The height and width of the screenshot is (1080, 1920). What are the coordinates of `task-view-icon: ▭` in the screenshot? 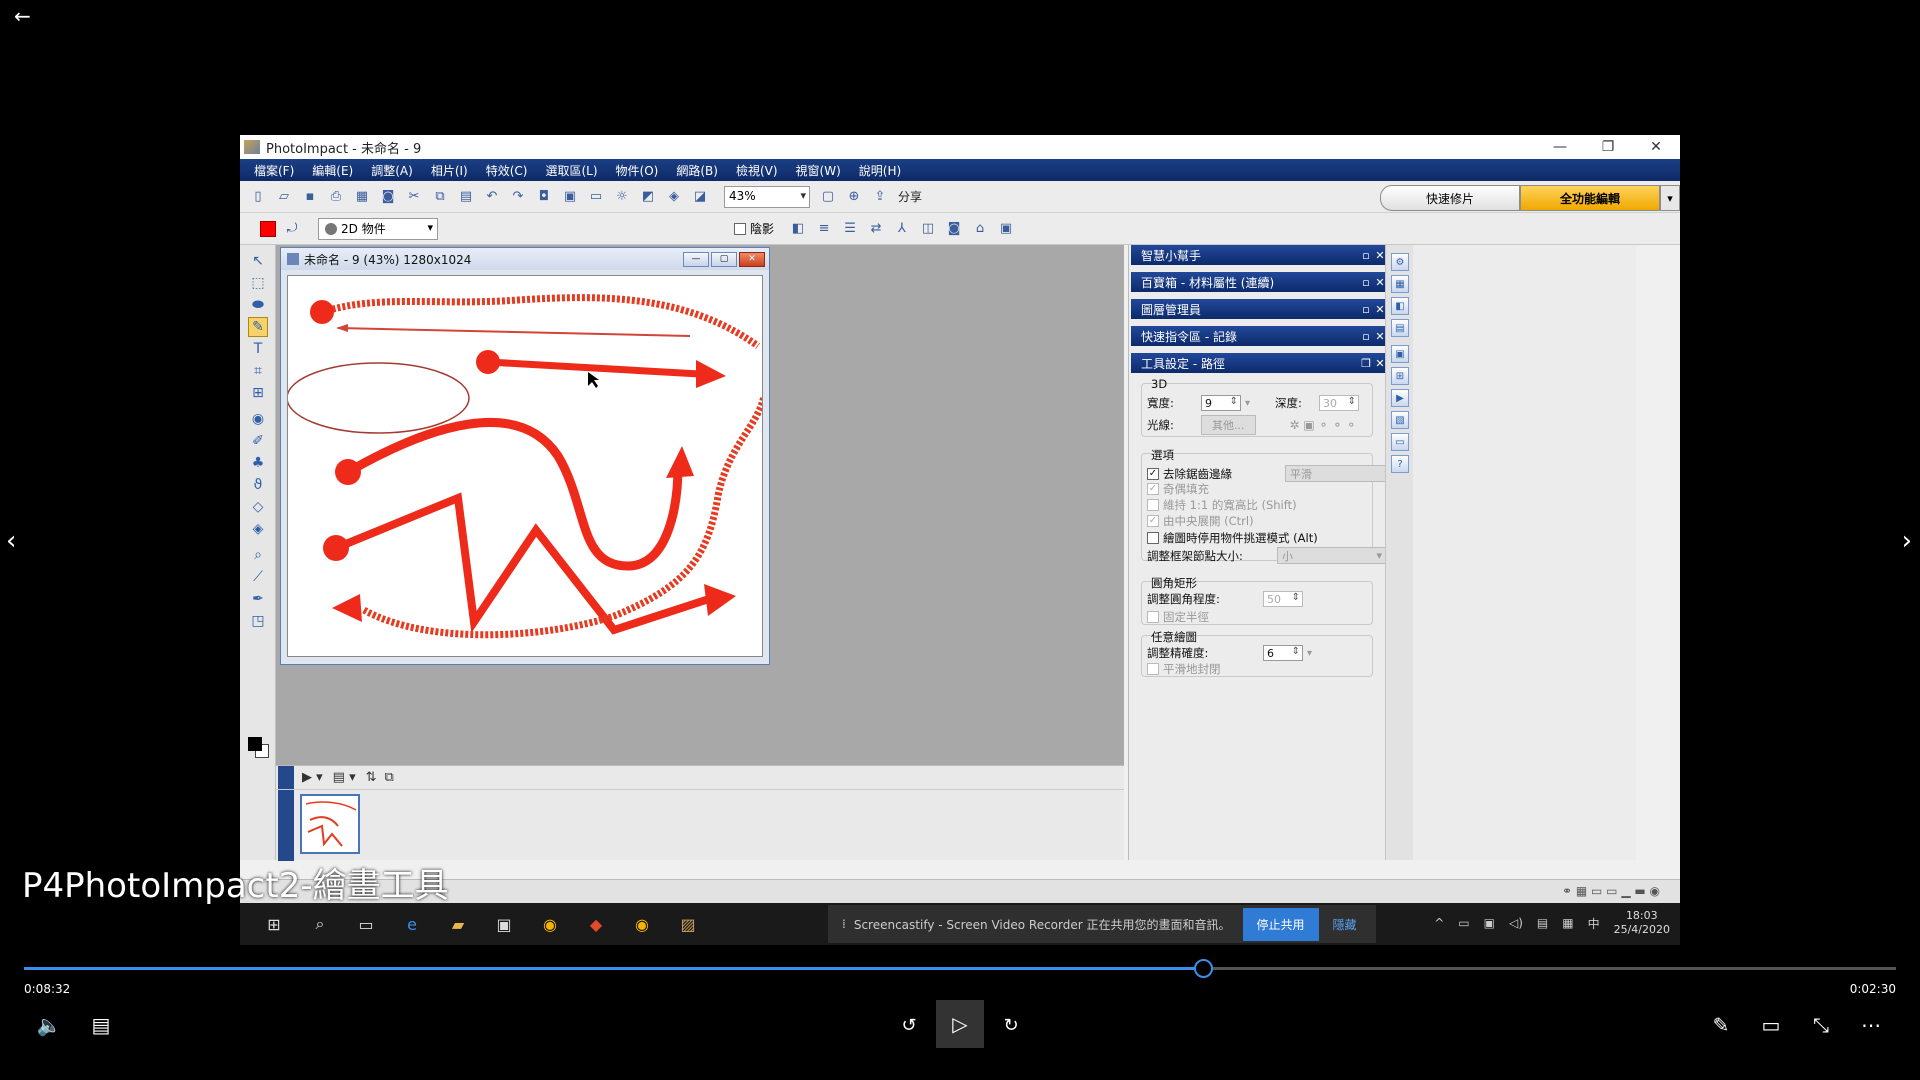 It's located at (366, 924).